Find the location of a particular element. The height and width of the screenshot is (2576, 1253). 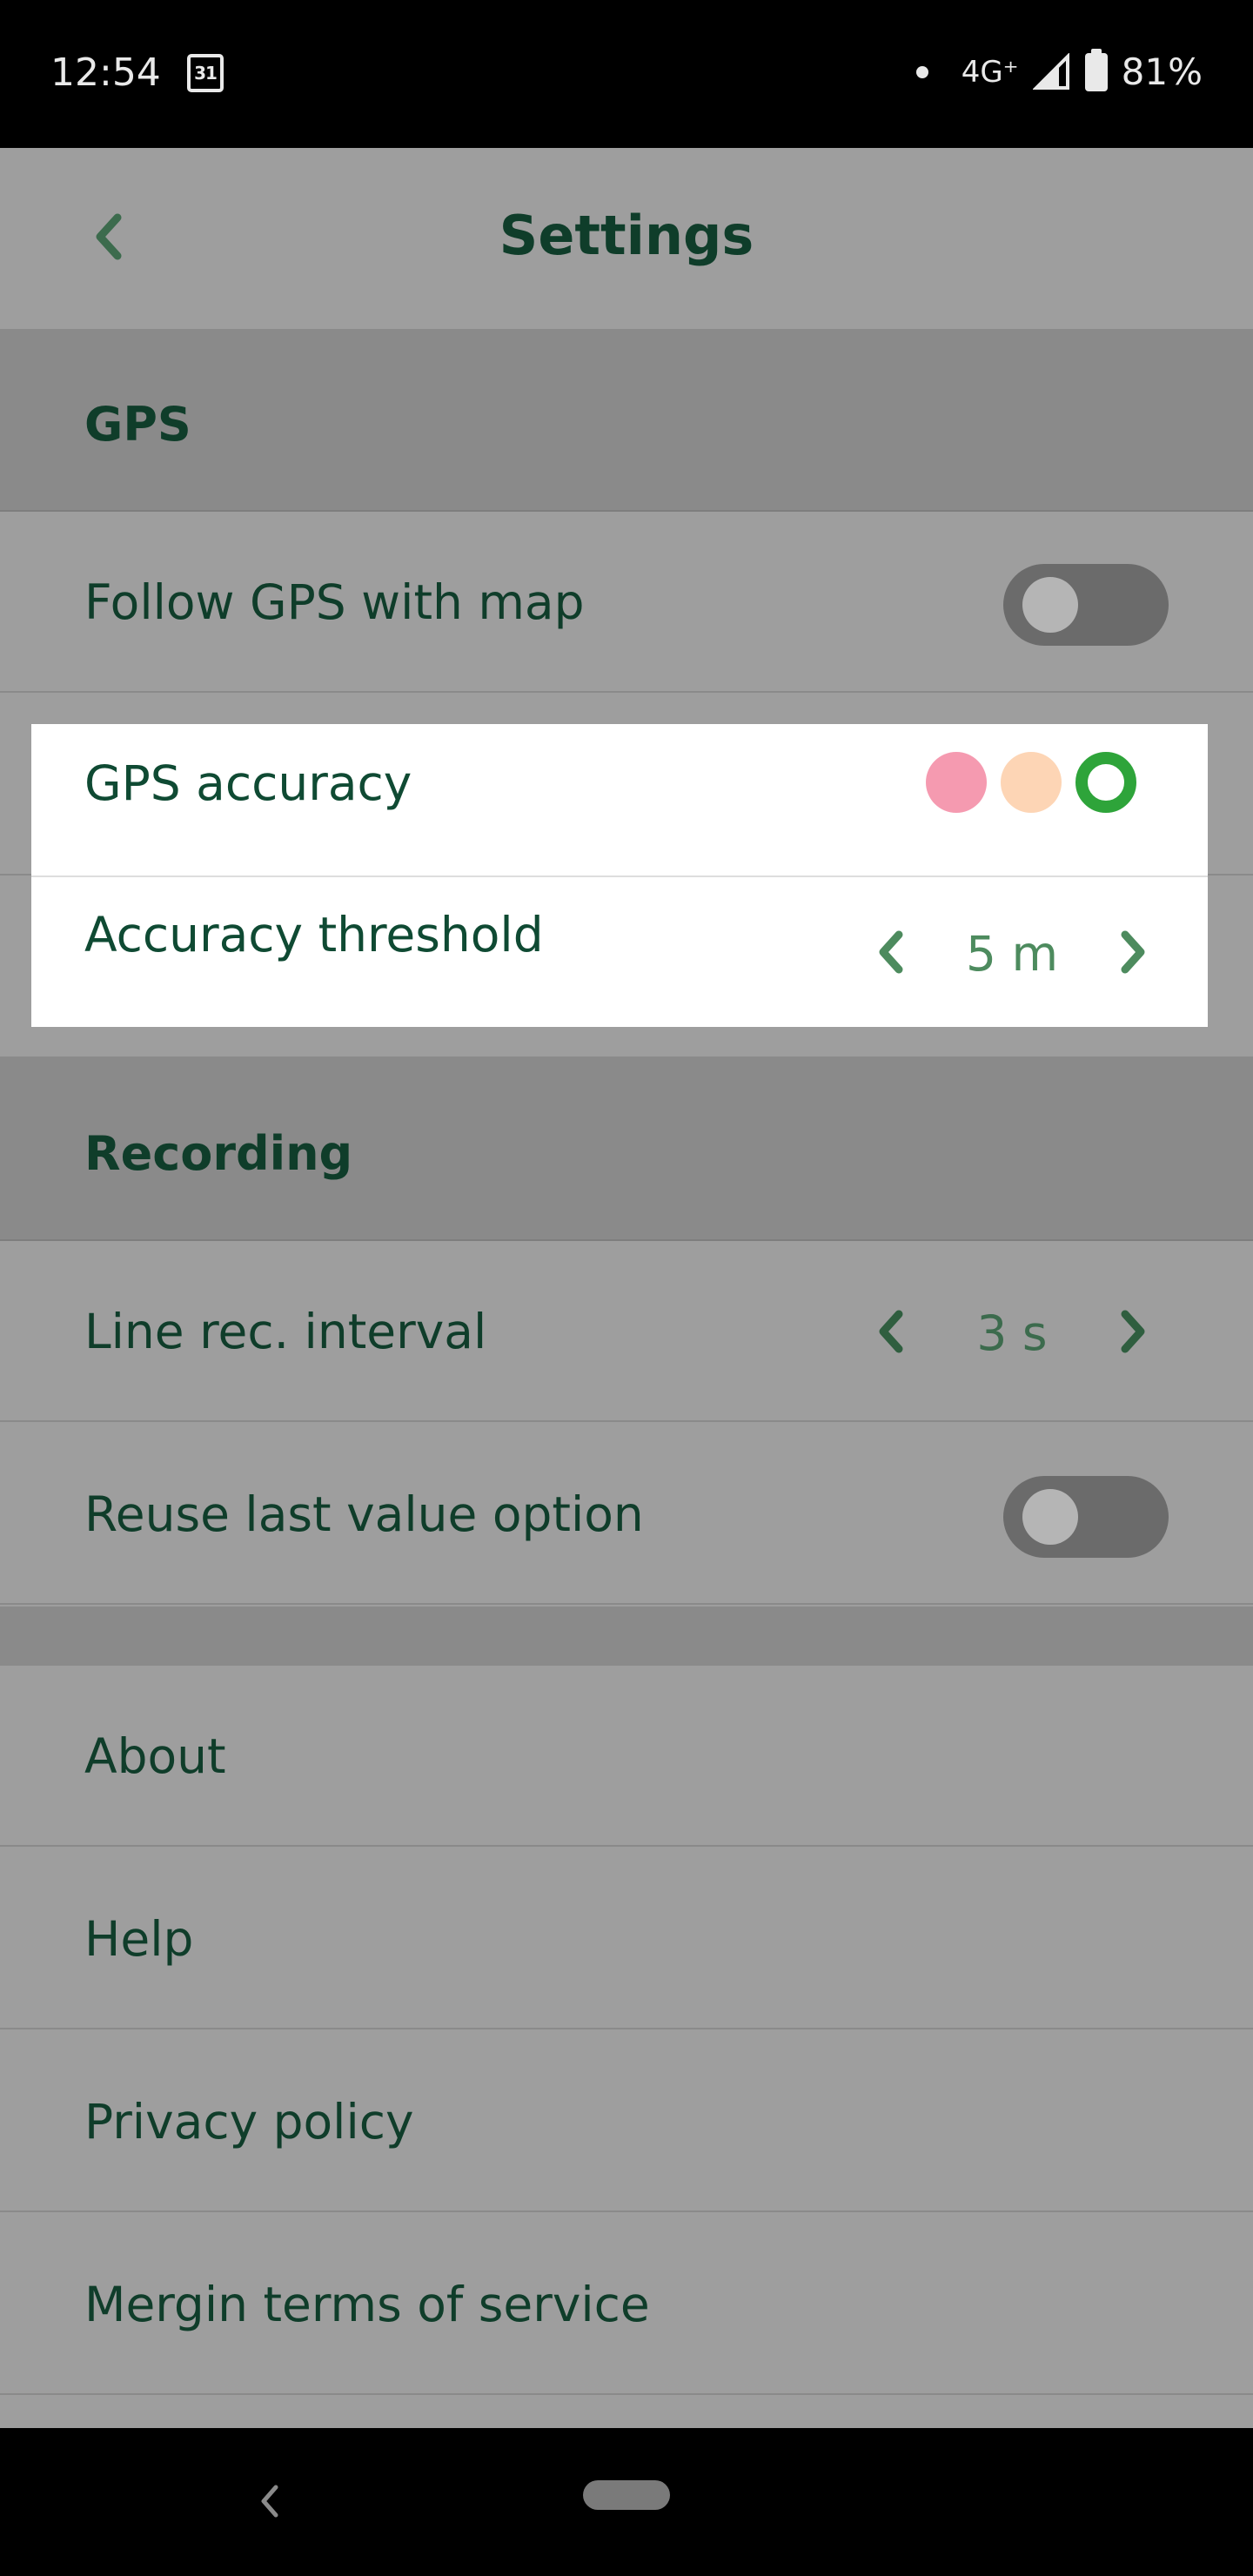

network-type: 4G⁺ is located at coordinates (990, 72).